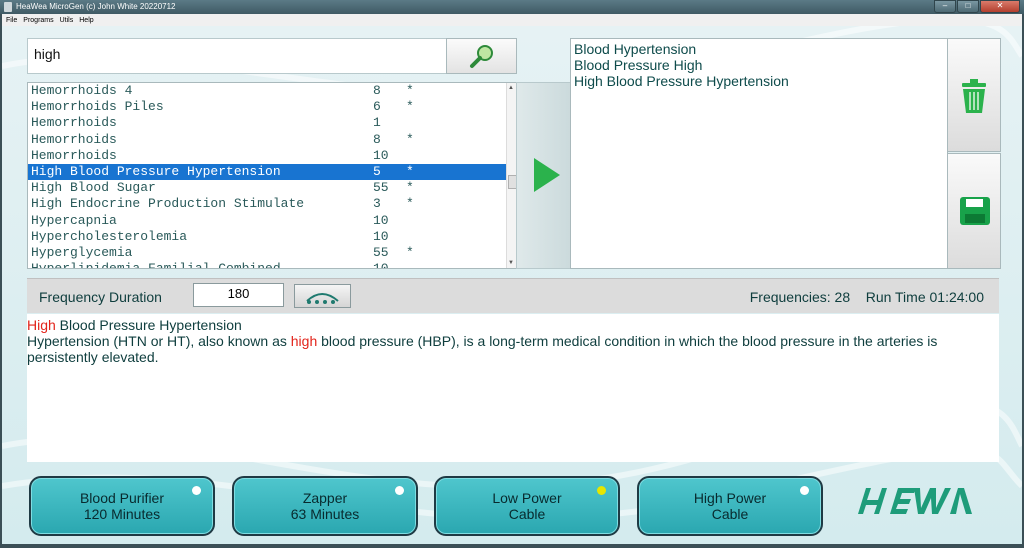 The image size is (1024, 548). What do you see at coordinates (635, 49) in the screenshot?
I see `selected-program: Blood Hypertension` at bounding box center [635, 49].